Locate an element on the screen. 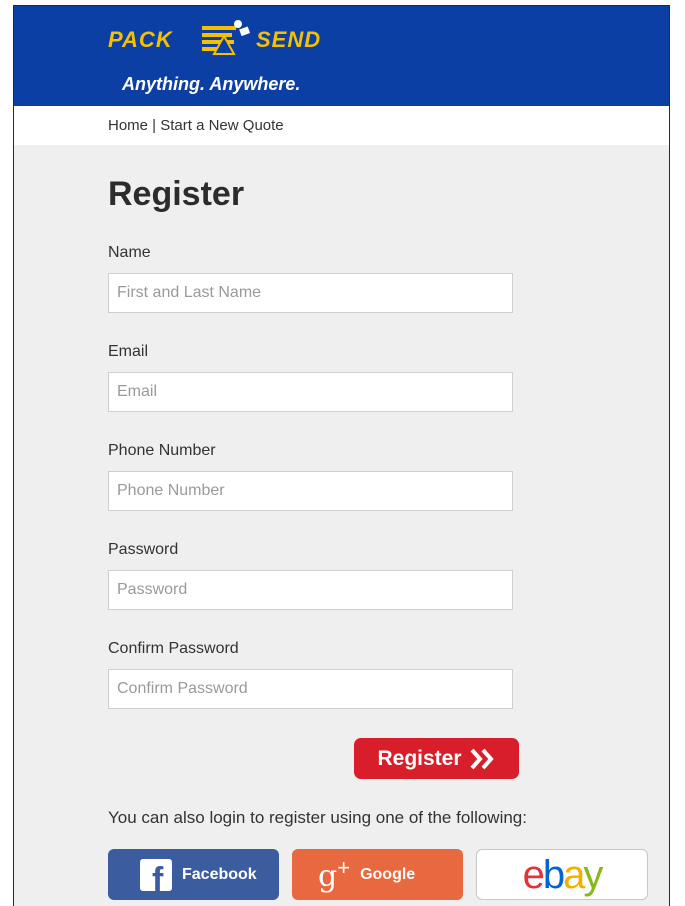  breadcrumb-home-link: Home is located at coordinates (128, 125).